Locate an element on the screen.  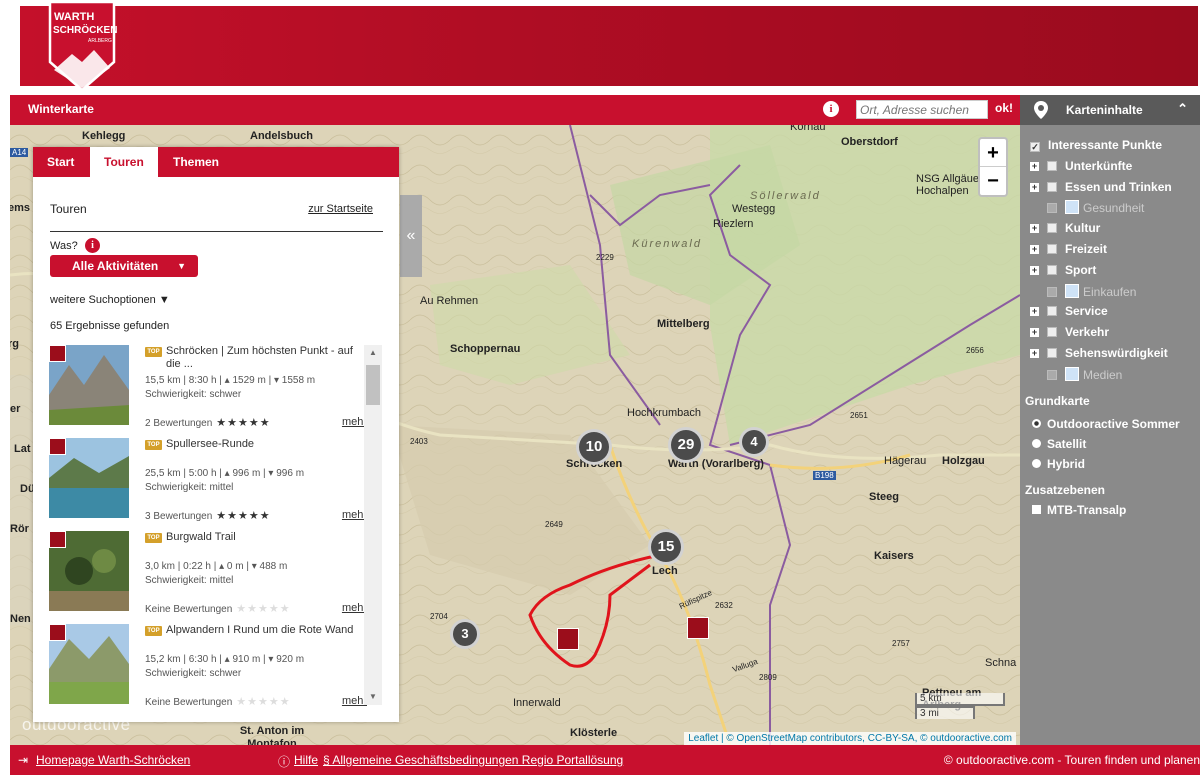
help-link: Hilfe is located at coordinates (306, 760).